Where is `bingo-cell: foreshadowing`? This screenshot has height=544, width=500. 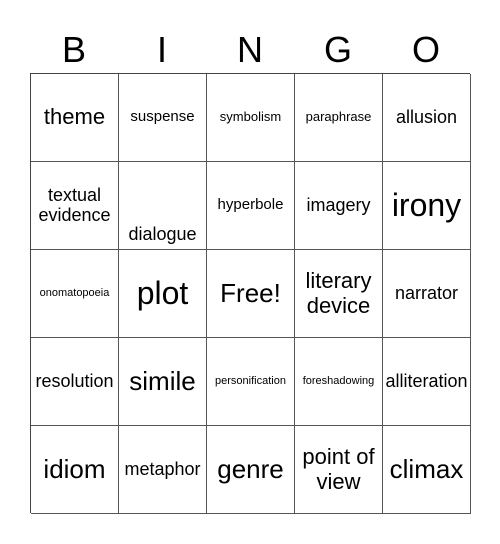 bingo-cell: foreshadowing is located at coordinates (339, 382).